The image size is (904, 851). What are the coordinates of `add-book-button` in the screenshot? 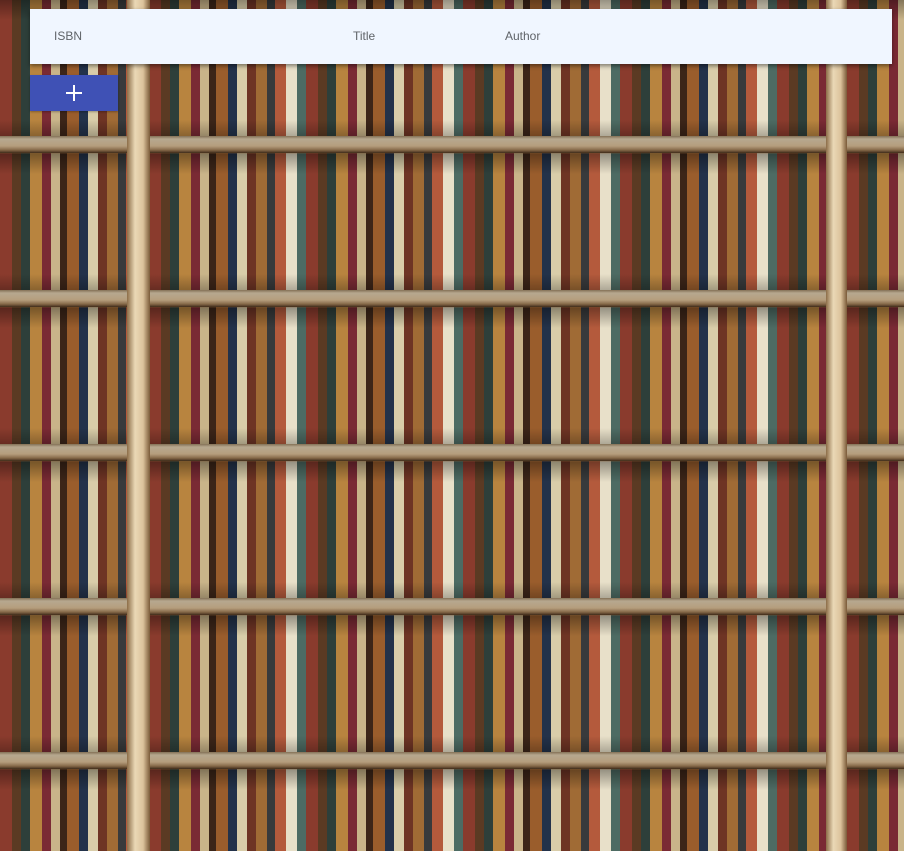 It's located at (74, 93).